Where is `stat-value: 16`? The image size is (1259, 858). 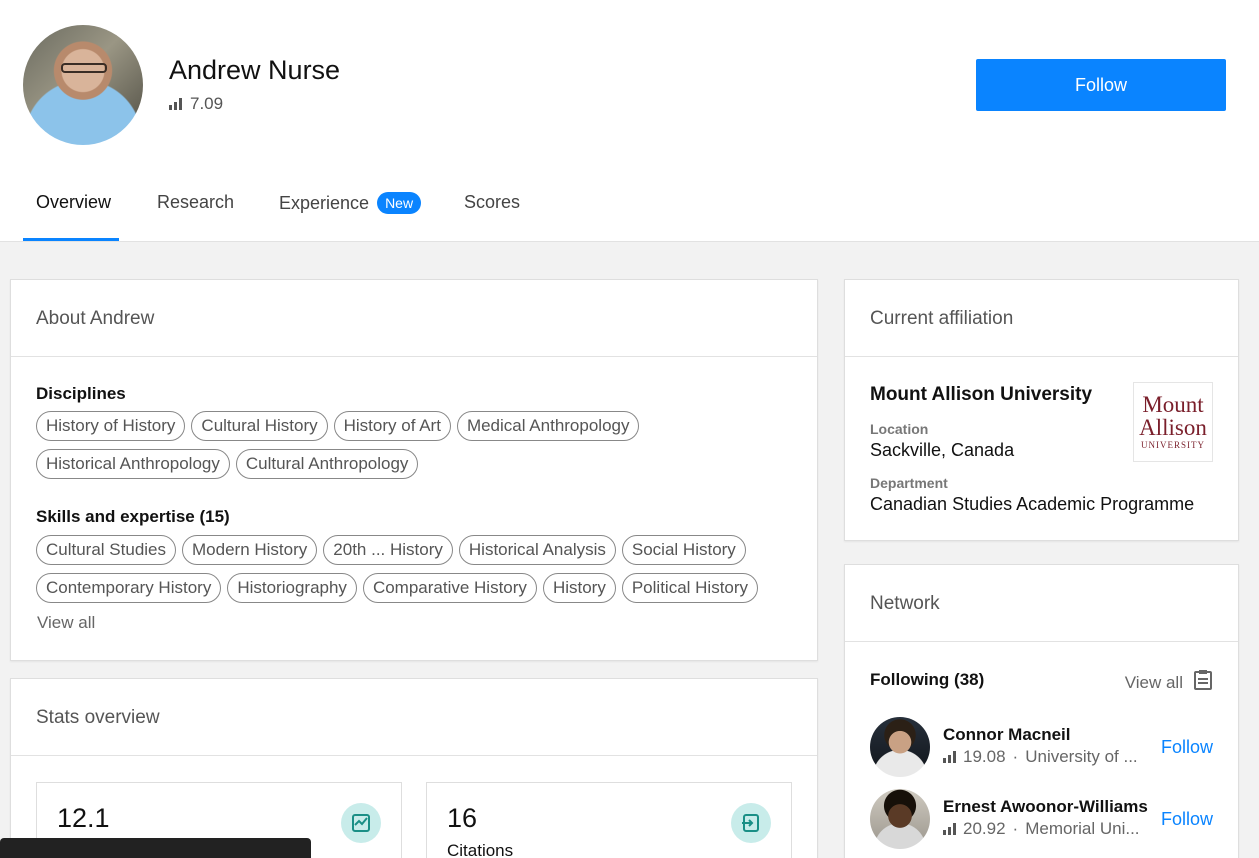
stat-value: 16 is located at coordinates (462, 818).